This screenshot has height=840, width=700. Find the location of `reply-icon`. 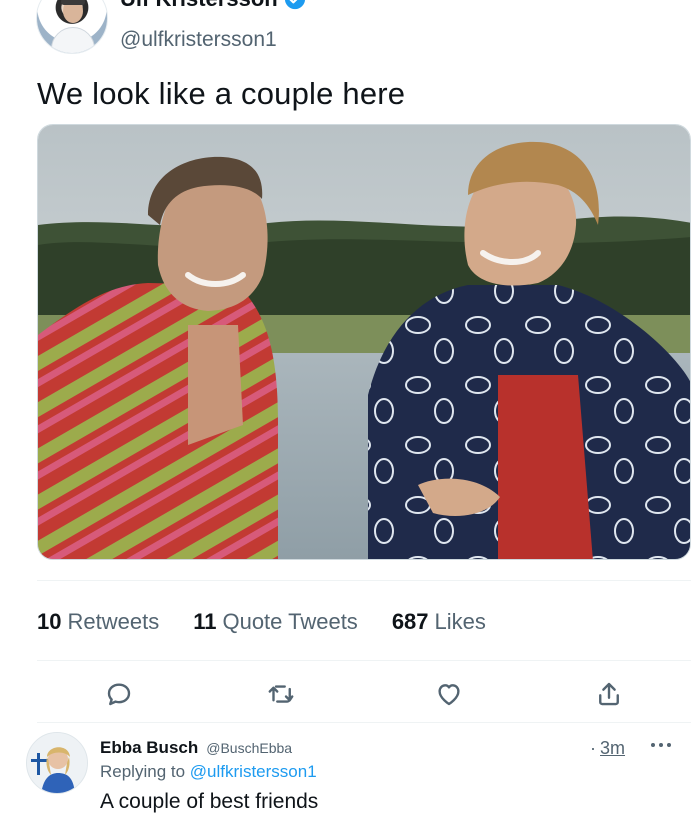

reply-icon is located at coordinates (119, 694).